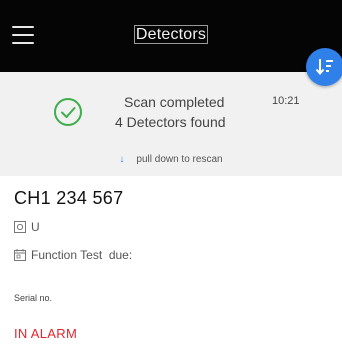 The height and width of the screenshot is (349, 342). I want to click on alarm-status: IN ALARM, so click(46, 333).